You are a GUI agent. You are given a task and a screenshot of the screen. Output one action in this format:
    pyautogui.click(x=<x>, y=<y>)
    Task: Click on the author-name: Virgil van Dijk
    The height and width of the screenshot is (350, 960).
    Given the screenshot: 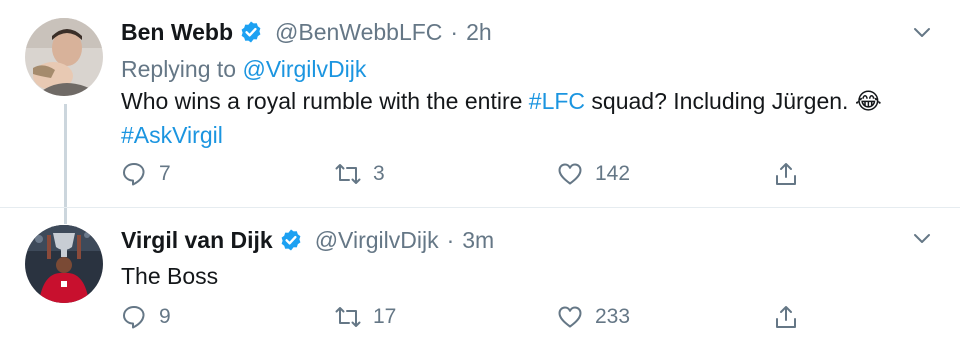 What is the action you would take?
    pyautogui.click(x=197, y=240)
    